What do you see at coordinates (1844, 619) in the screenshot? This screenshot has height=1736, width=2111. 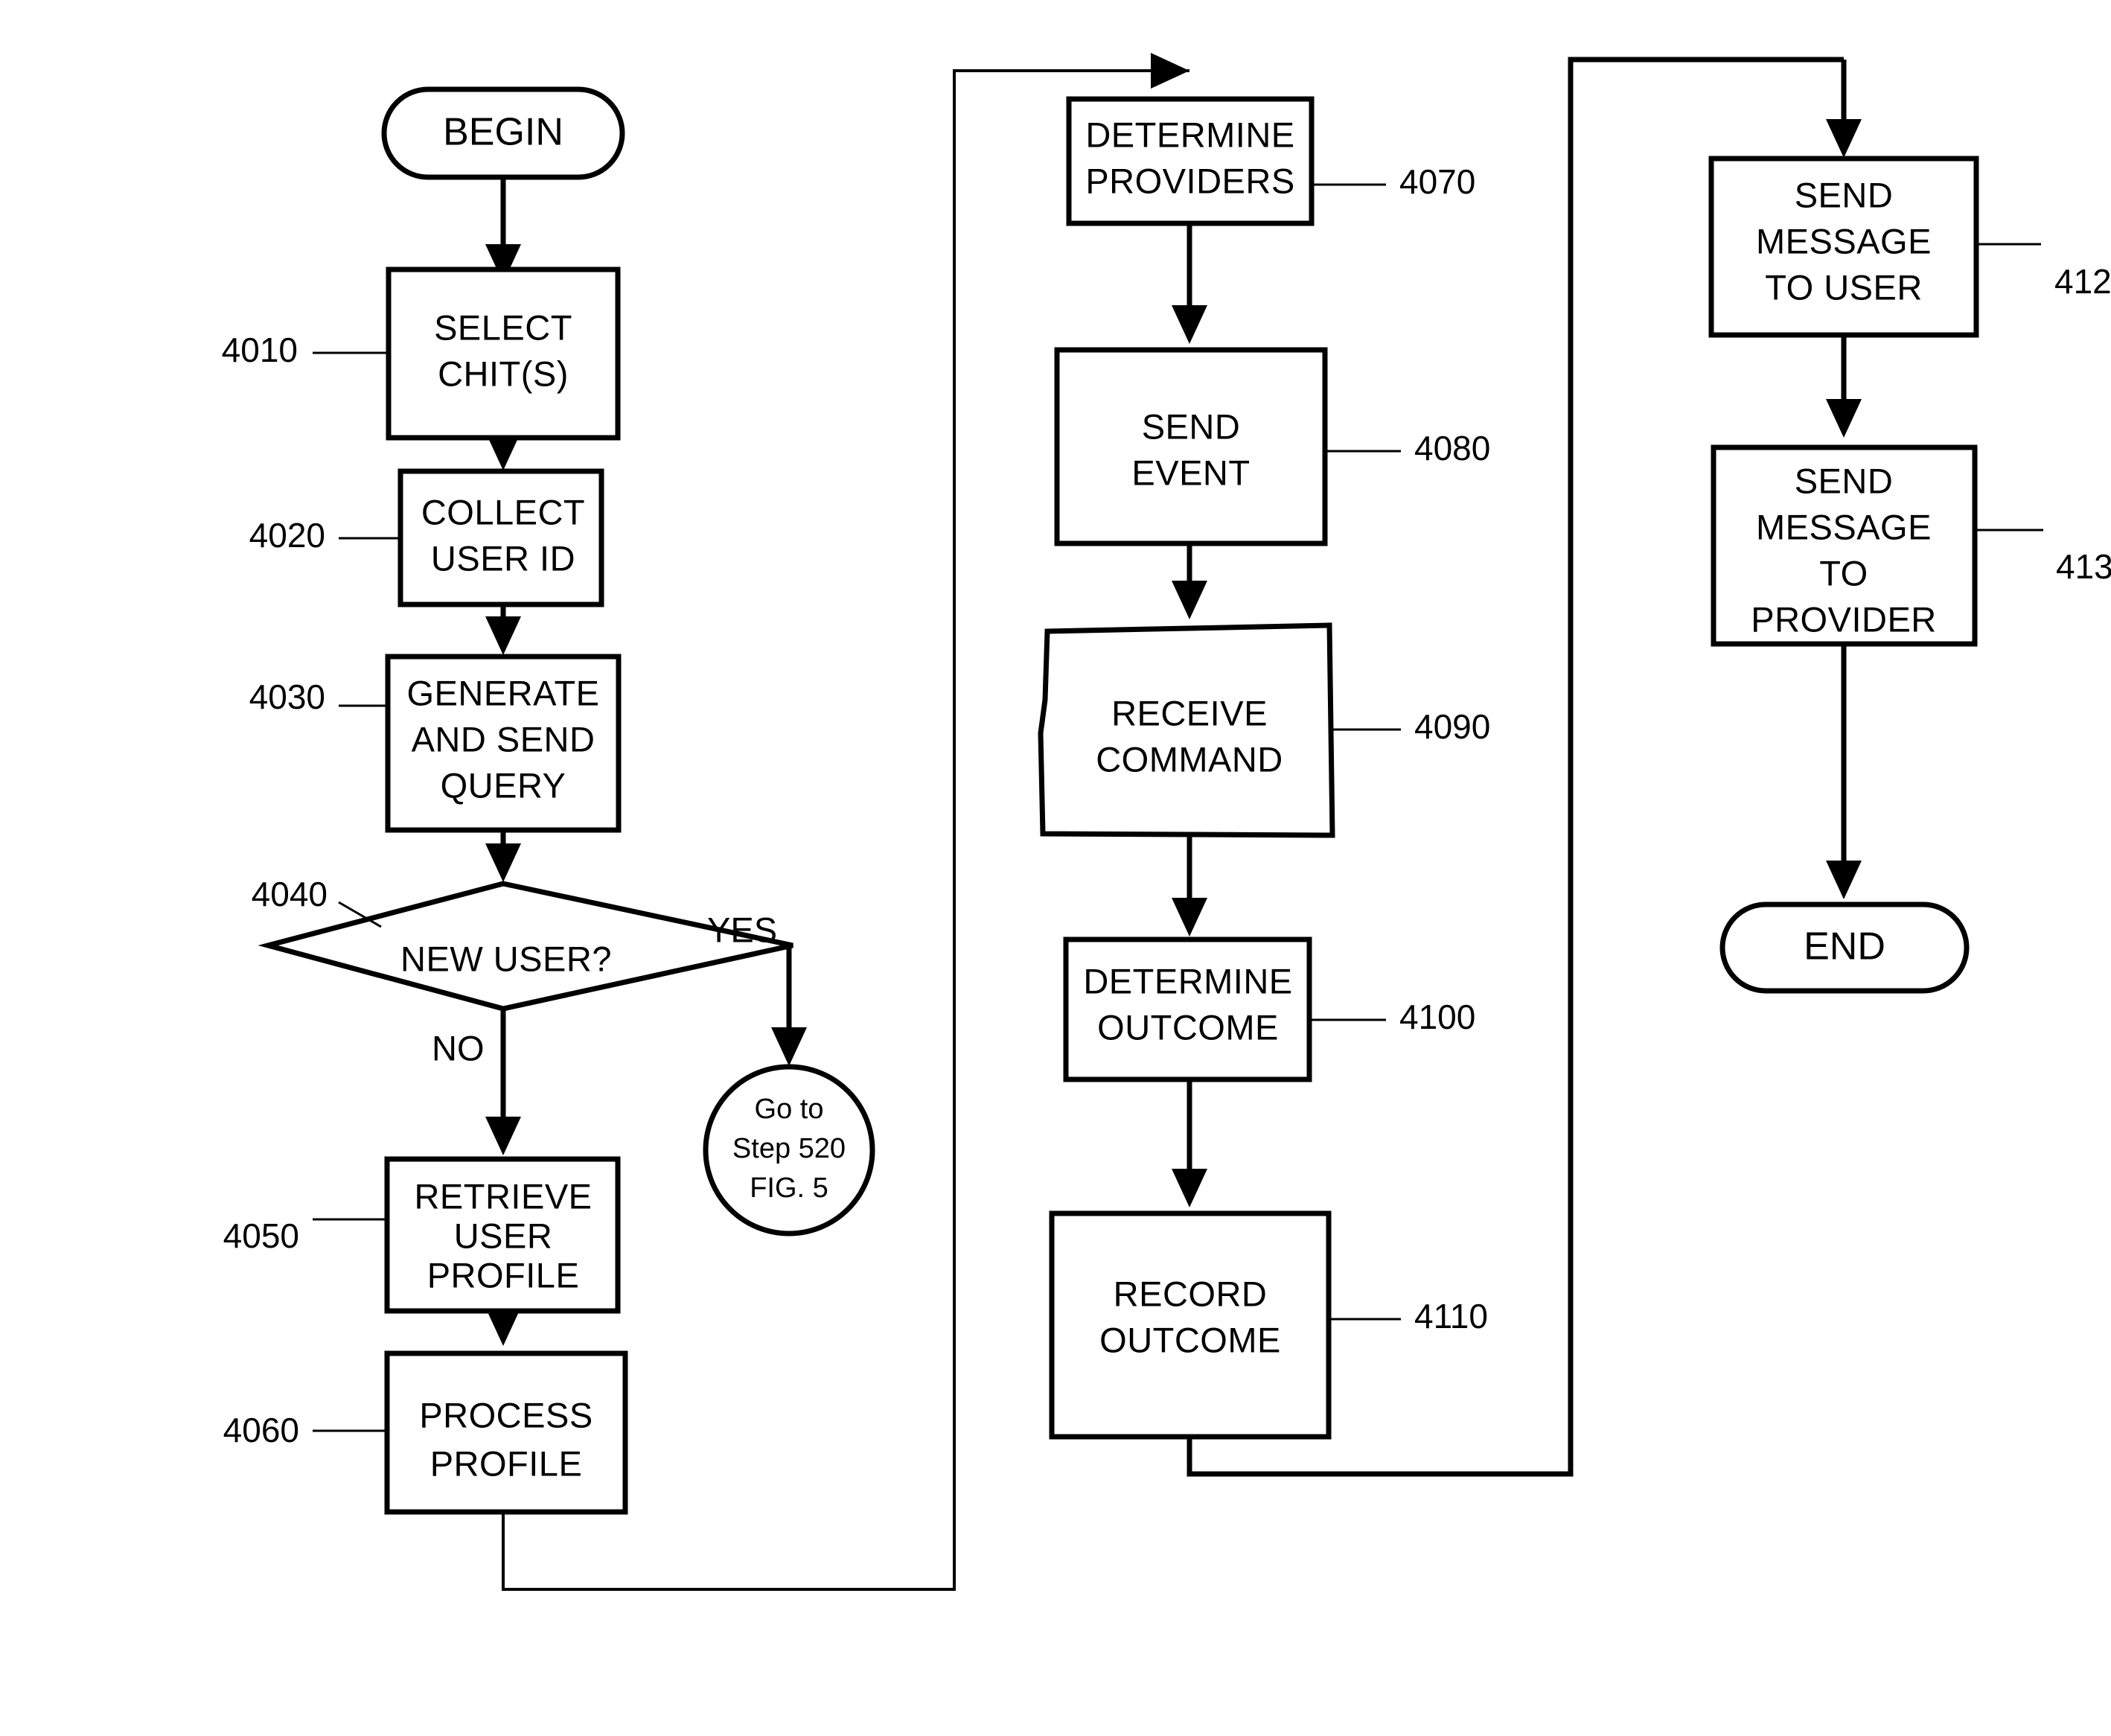 I see `box-4130-line4: PROVIDER` at bounding box center [1844, 619].